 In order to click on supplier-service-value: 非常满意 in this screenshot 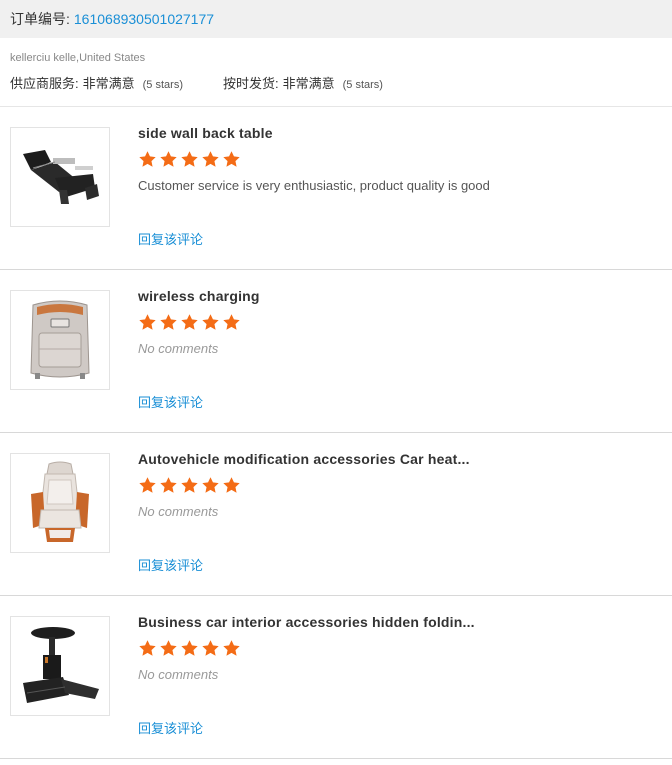, I will do `click(108, 83)`.